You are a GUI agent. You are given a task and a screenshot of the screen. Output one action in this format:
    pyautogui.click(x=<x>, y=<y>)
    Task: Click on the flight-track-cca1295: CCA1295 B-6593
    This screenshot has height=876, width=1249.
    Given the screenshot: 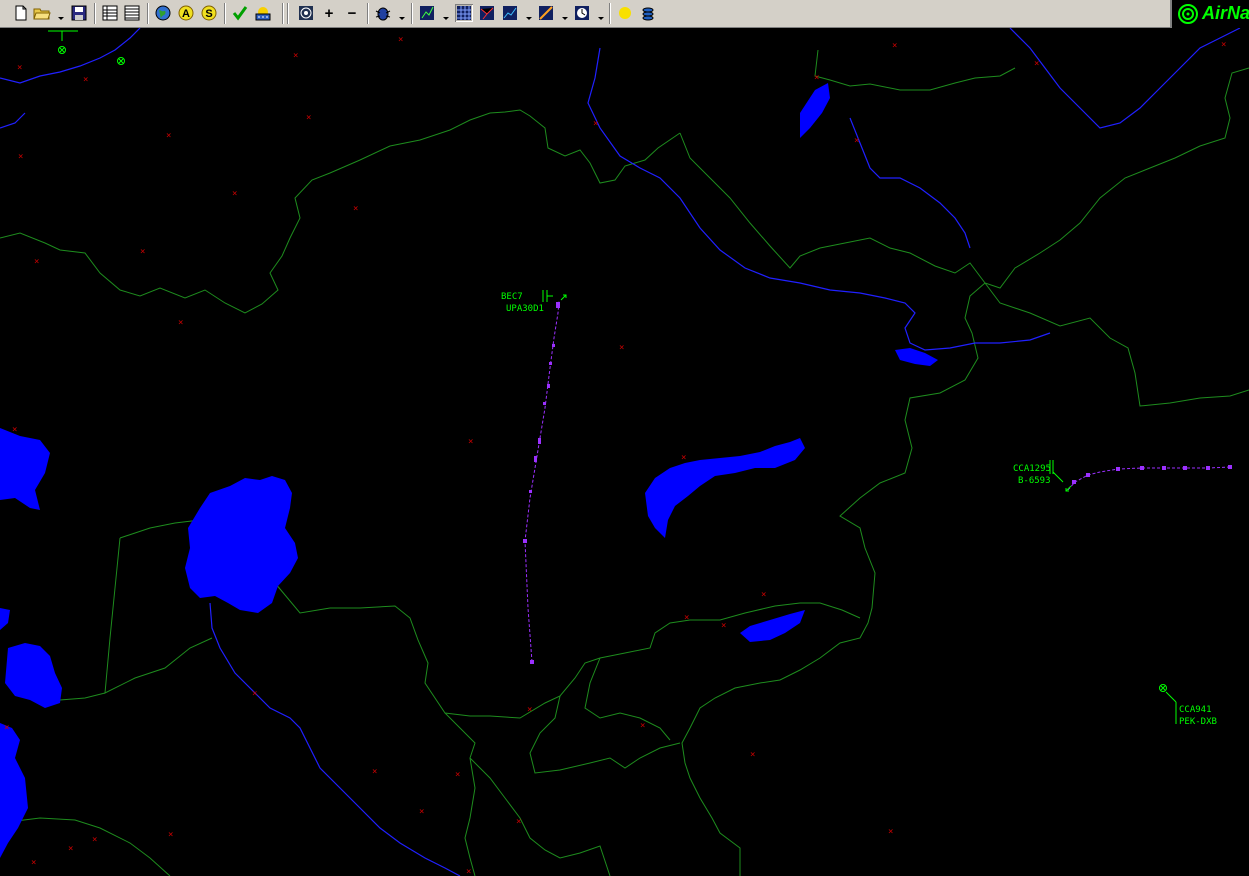 What is the action you would take?
    pyautogui.click(x=1122, y=476)
    